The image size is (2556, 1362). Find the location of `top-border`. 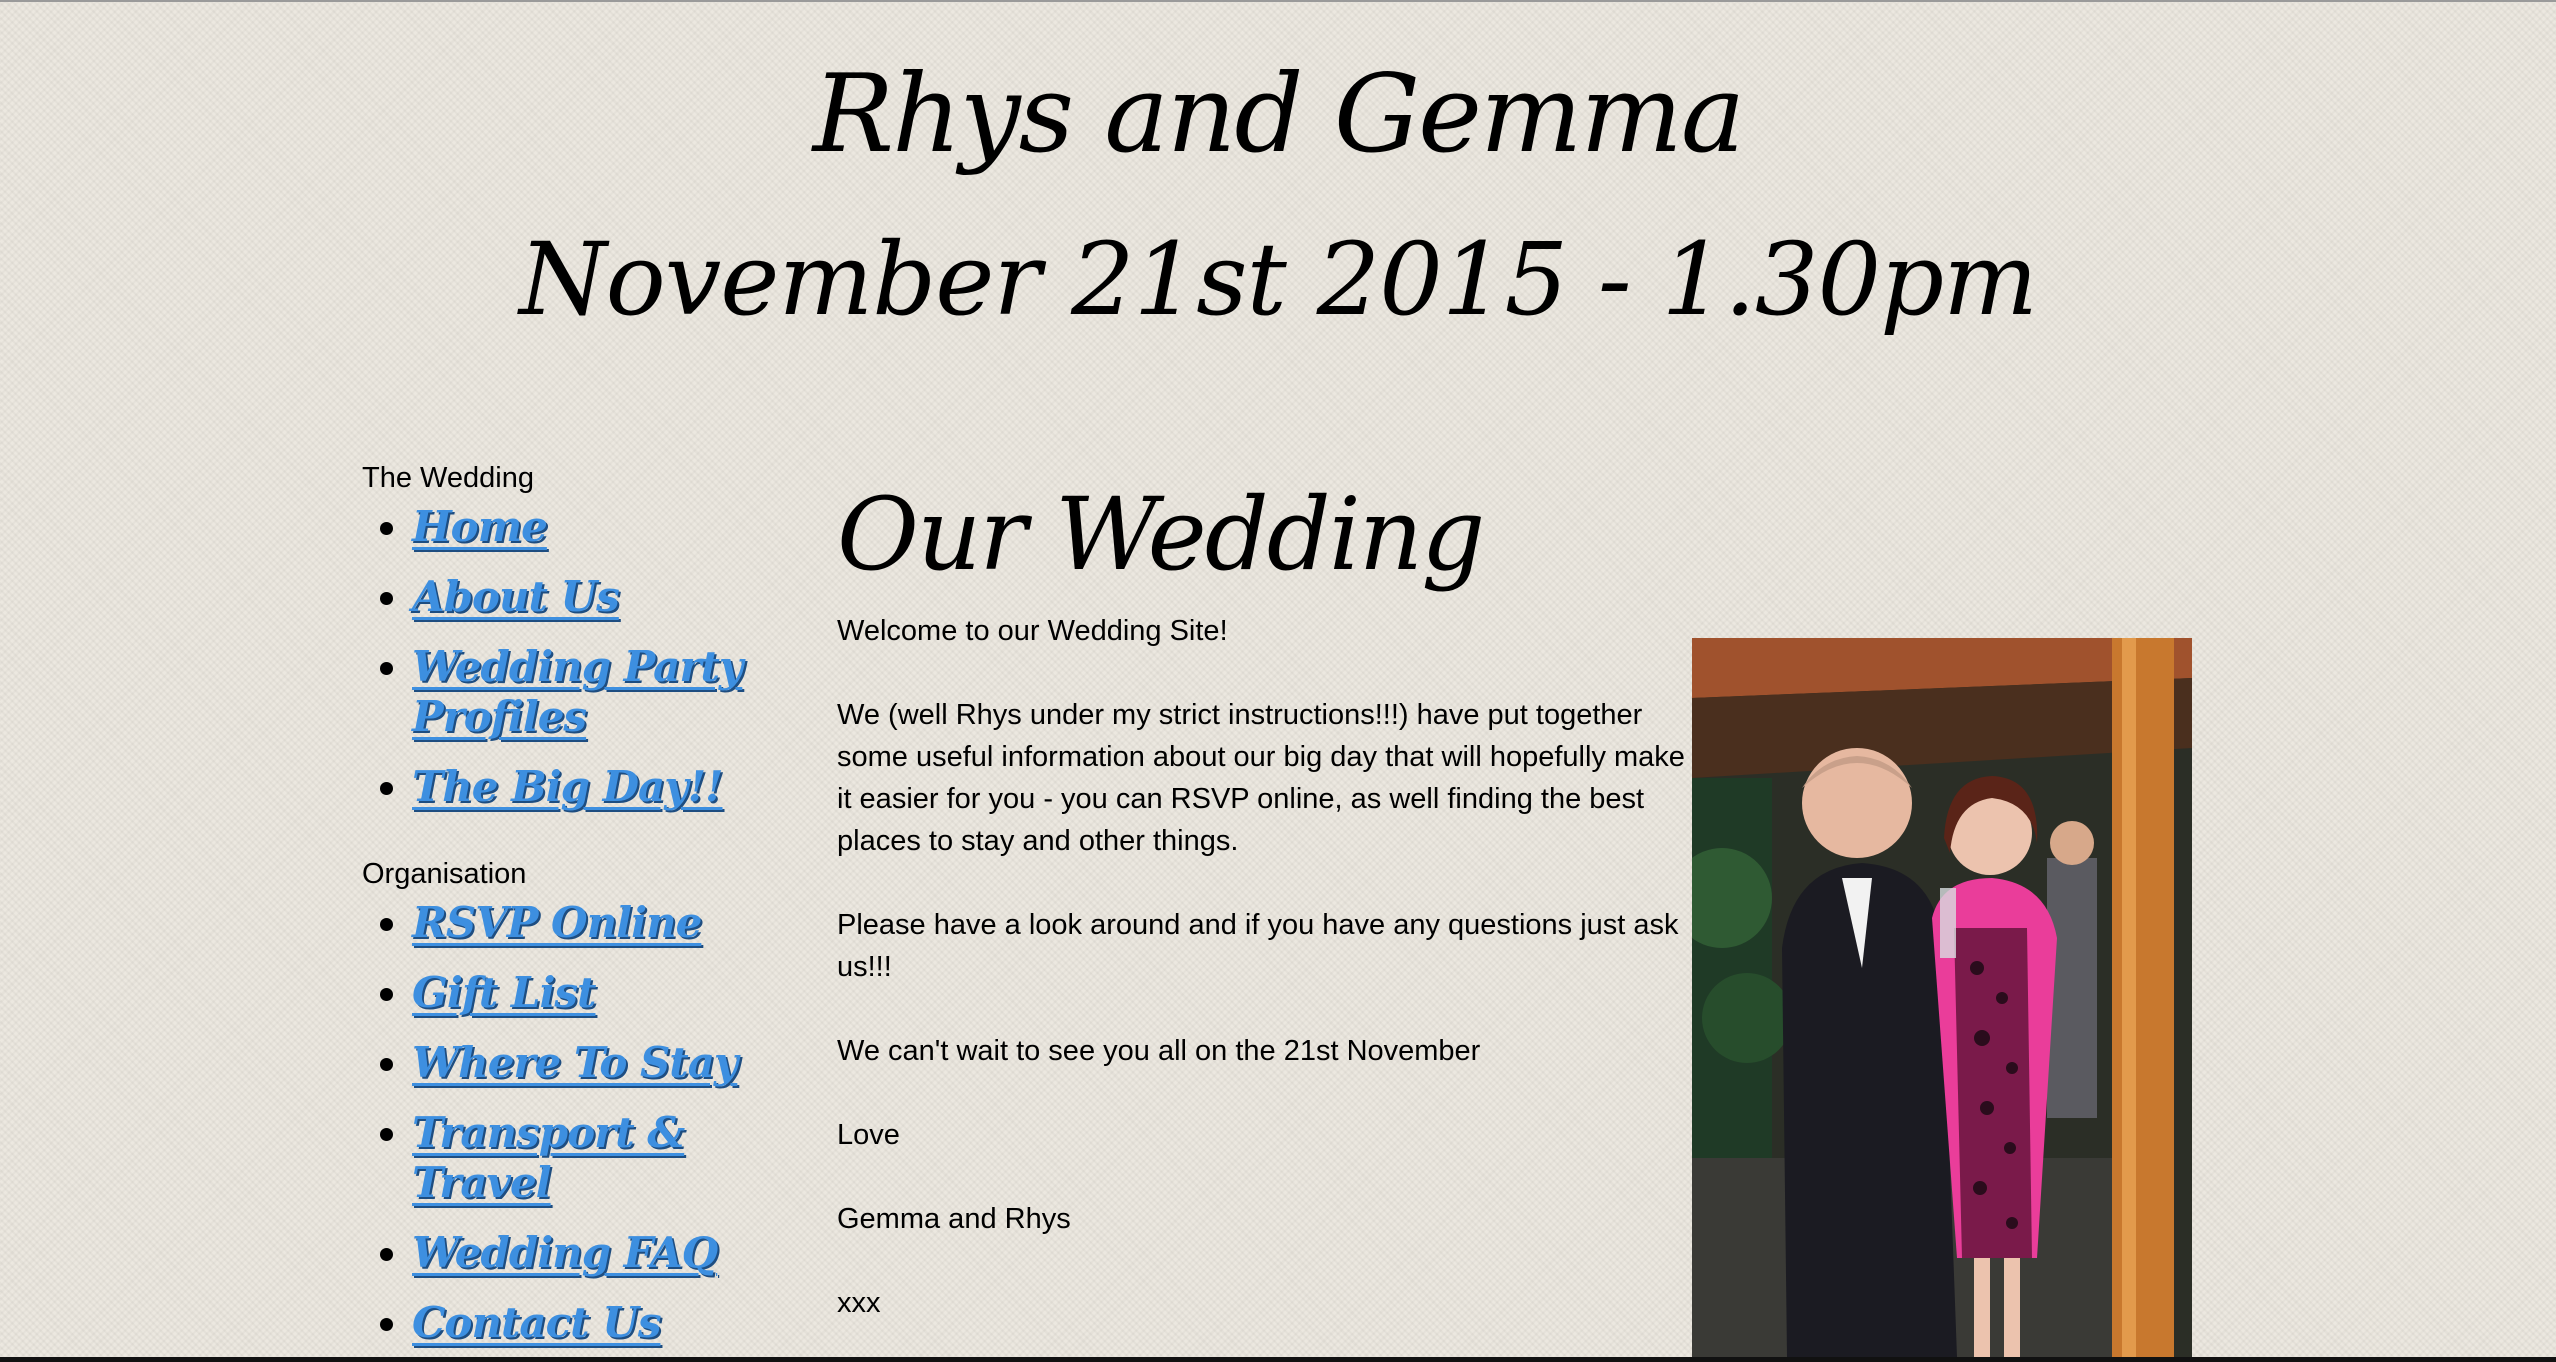

top-border is located at coordinates (1278, 1).